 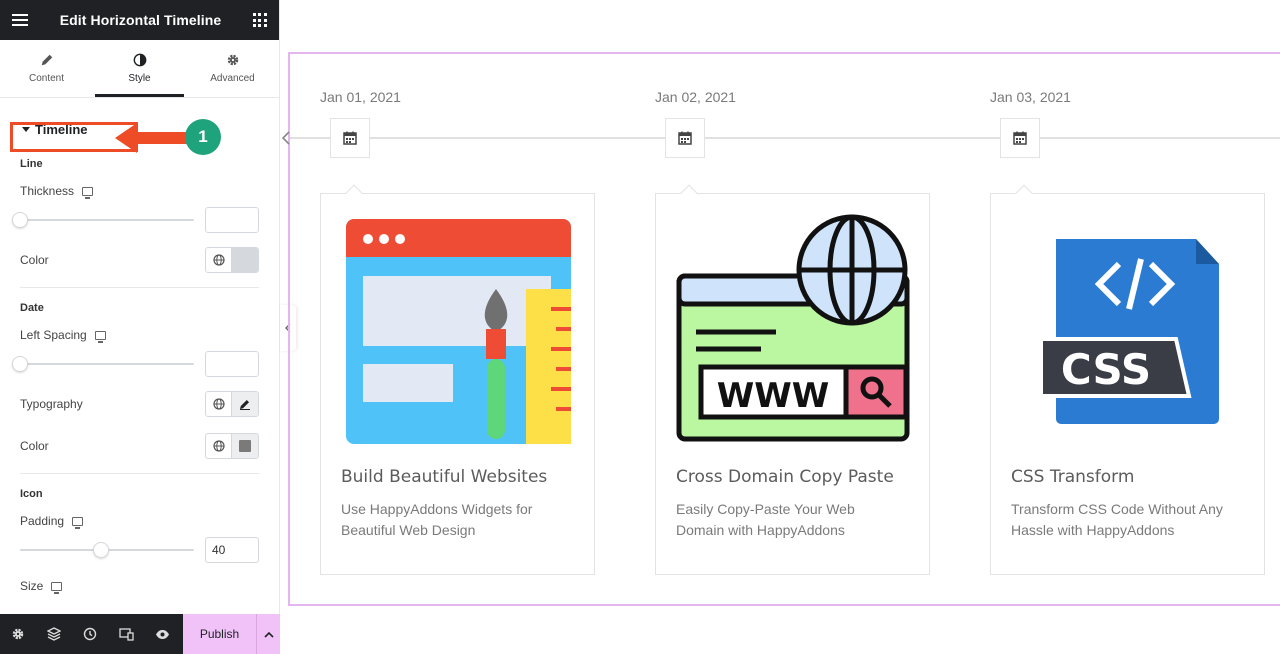 What do you see at coordinates (1030, 97) in the screenshot?
I see `timeline-date: Jan 03, 2021` at bounding box center [1030, 97].